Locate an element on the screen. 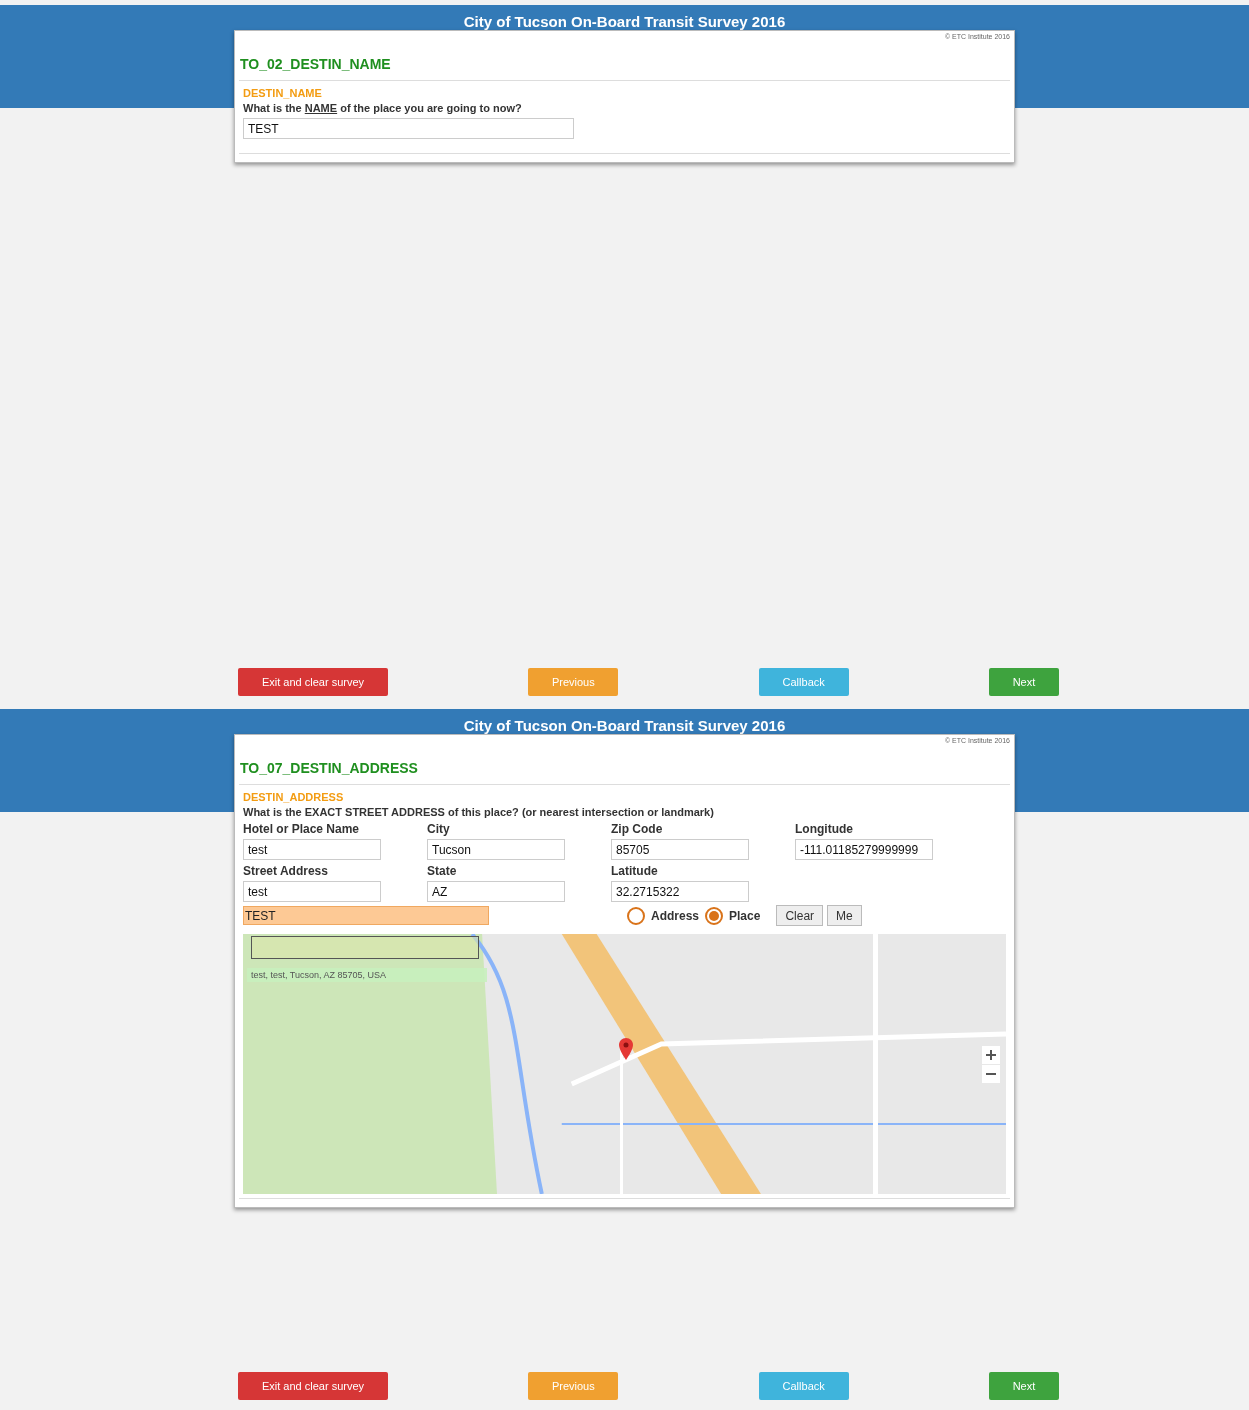  plus-icon is located at coordinates (991, 1055).